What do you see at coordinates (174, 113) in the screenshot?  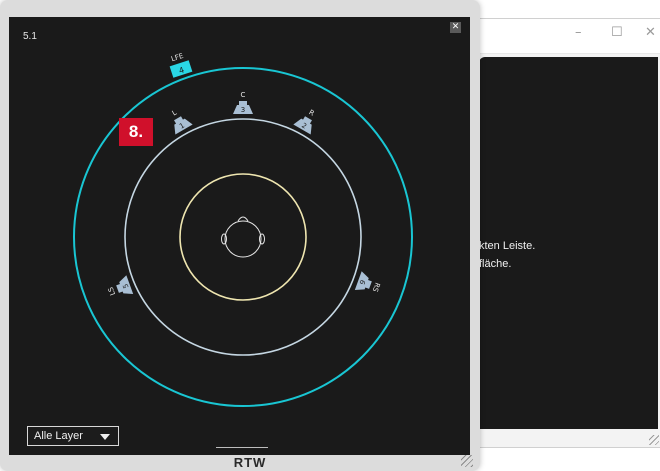 I see `speaker-l-name: L` at bounding box center [174, 113].